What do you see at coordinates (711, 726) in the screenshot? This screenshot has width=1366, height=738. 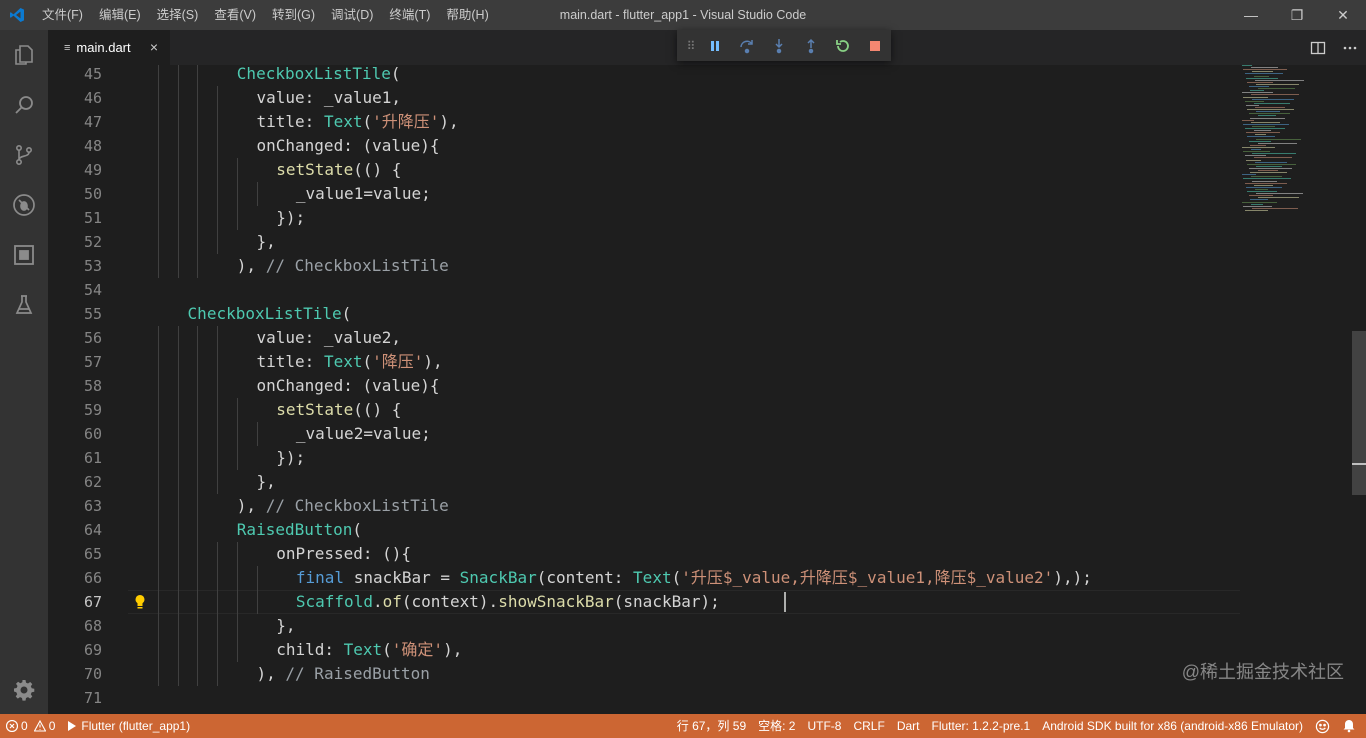 I see `cursor-position: 行 67，列 59` at bounding box center [711, 726].